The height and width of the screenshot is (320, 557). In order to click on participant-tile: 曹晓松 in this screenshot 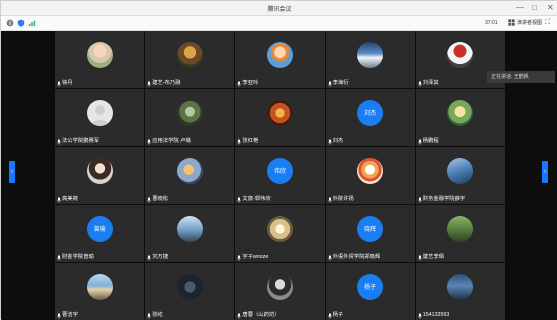, I will do `click(189, 175)`.